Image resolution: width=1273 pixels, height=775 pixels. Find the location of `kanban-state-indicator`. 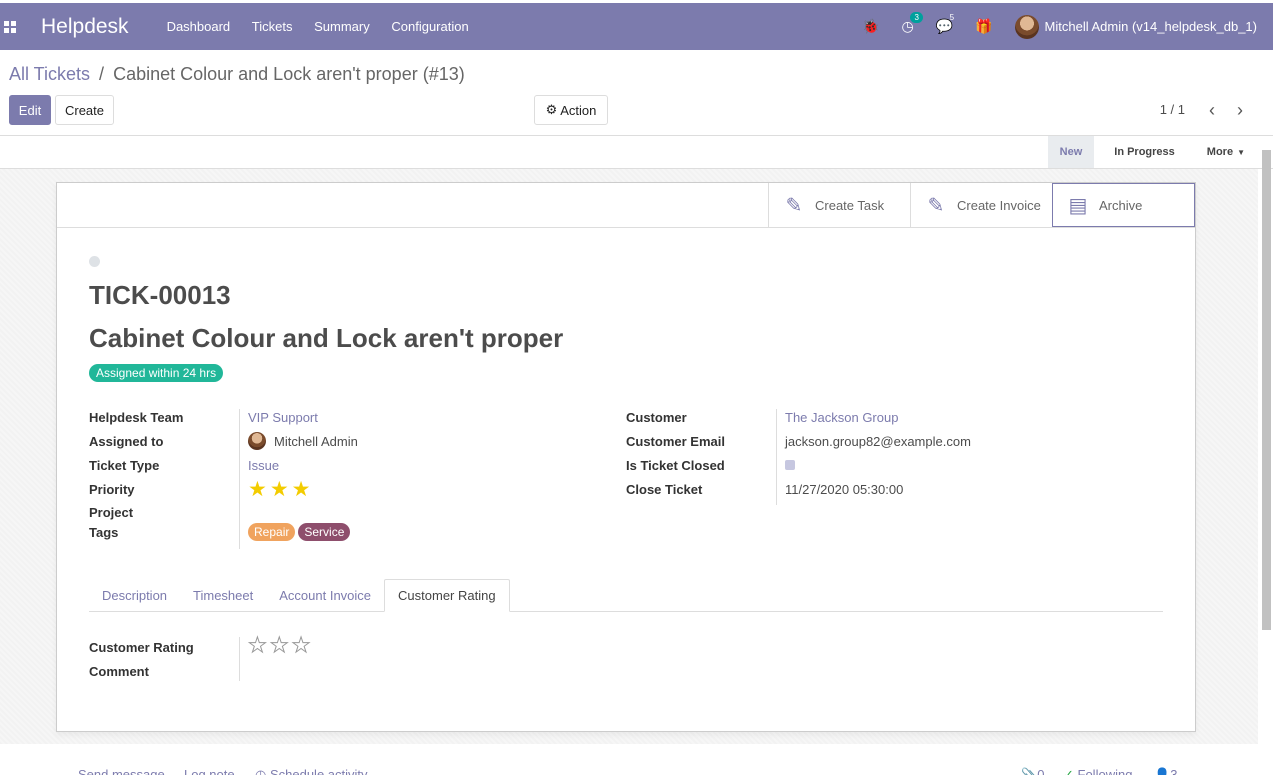

kanban-state-indicator is located at coordinates (94, 261).